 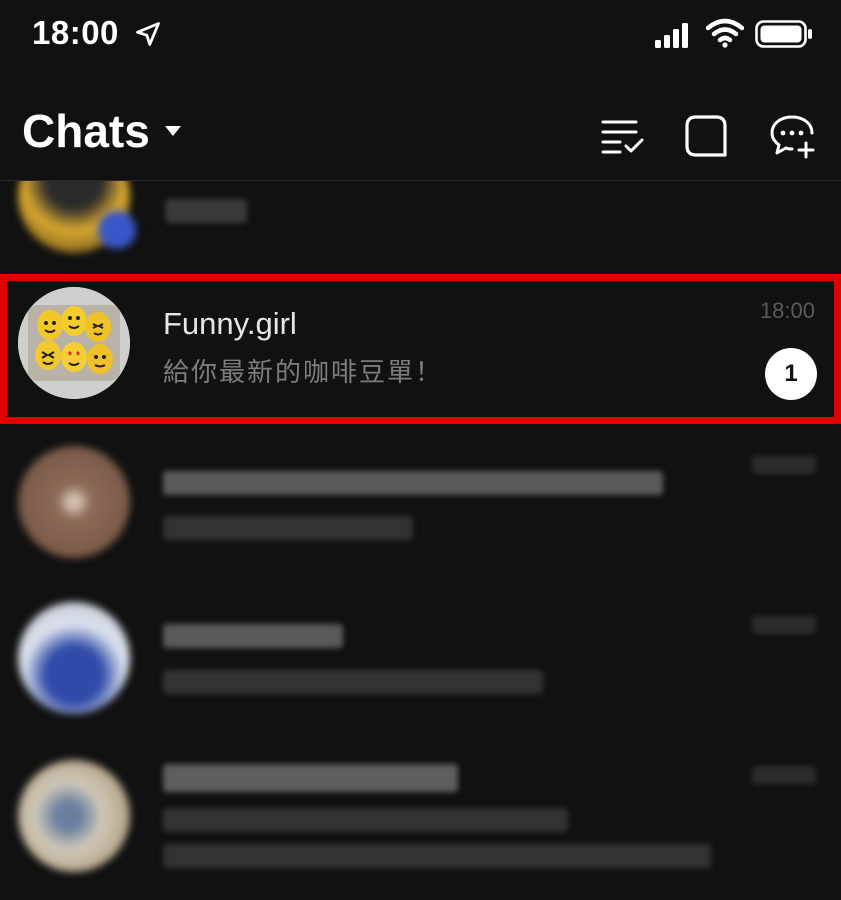 I want to click on status-time: 18:00, so click(x=75, y=32).